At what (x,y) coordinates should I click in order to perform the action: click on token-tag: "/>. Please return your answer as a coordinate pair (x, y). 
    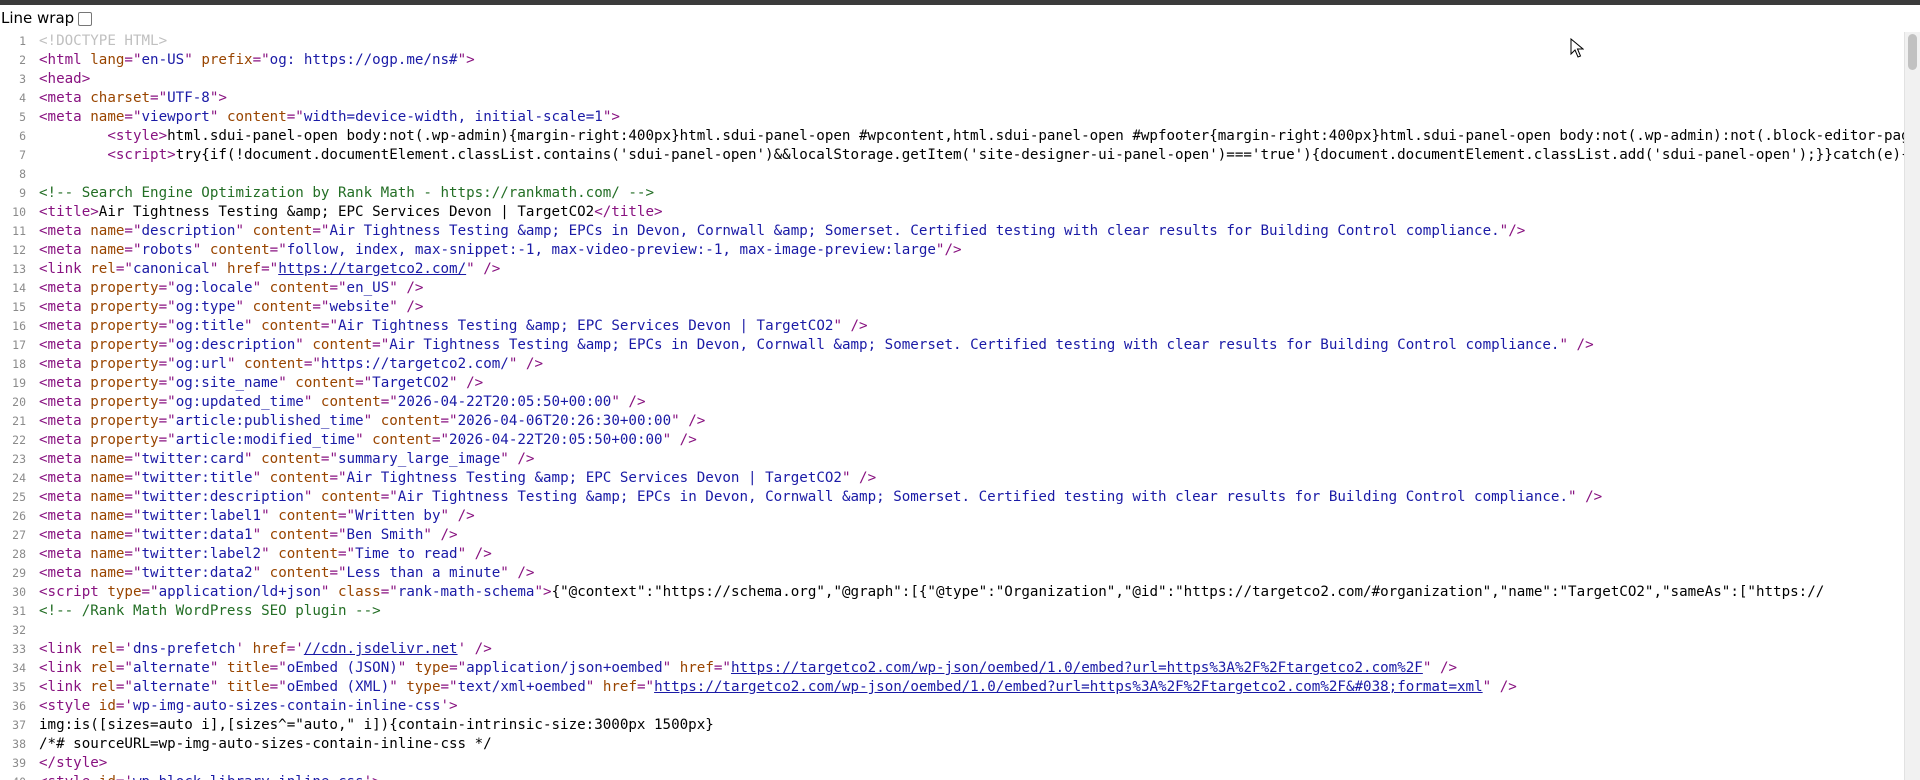
    Looking at the image, I should click on (1512, 231).